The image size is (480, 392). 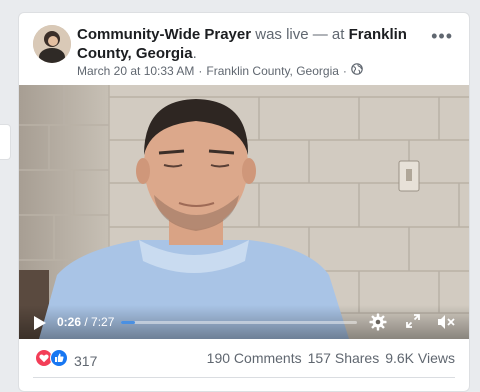 What do you see at coordinates (300, 34) in the screenshot?
I see `live-status-text: was live — at` at bounding box center [300, 34].